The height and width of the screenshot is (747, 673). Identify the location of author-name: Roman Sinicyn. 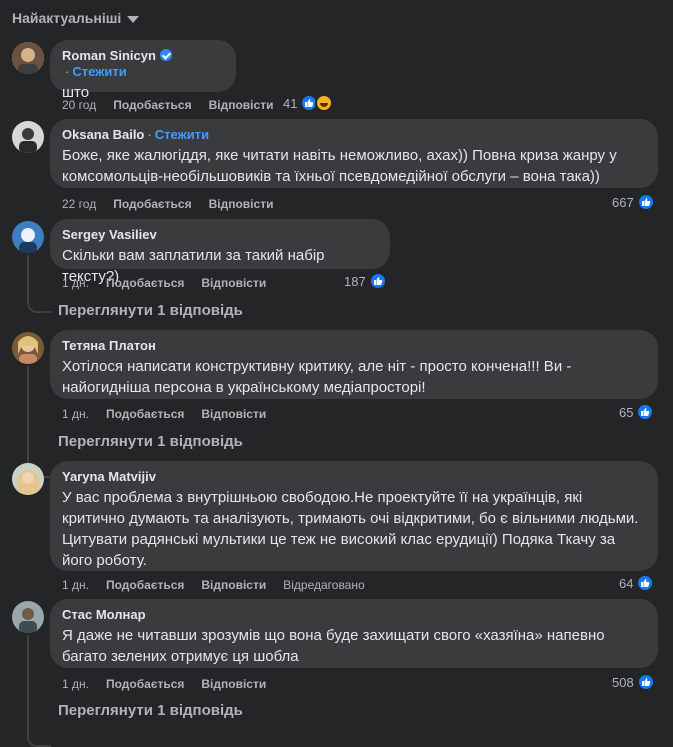
(109, 55).